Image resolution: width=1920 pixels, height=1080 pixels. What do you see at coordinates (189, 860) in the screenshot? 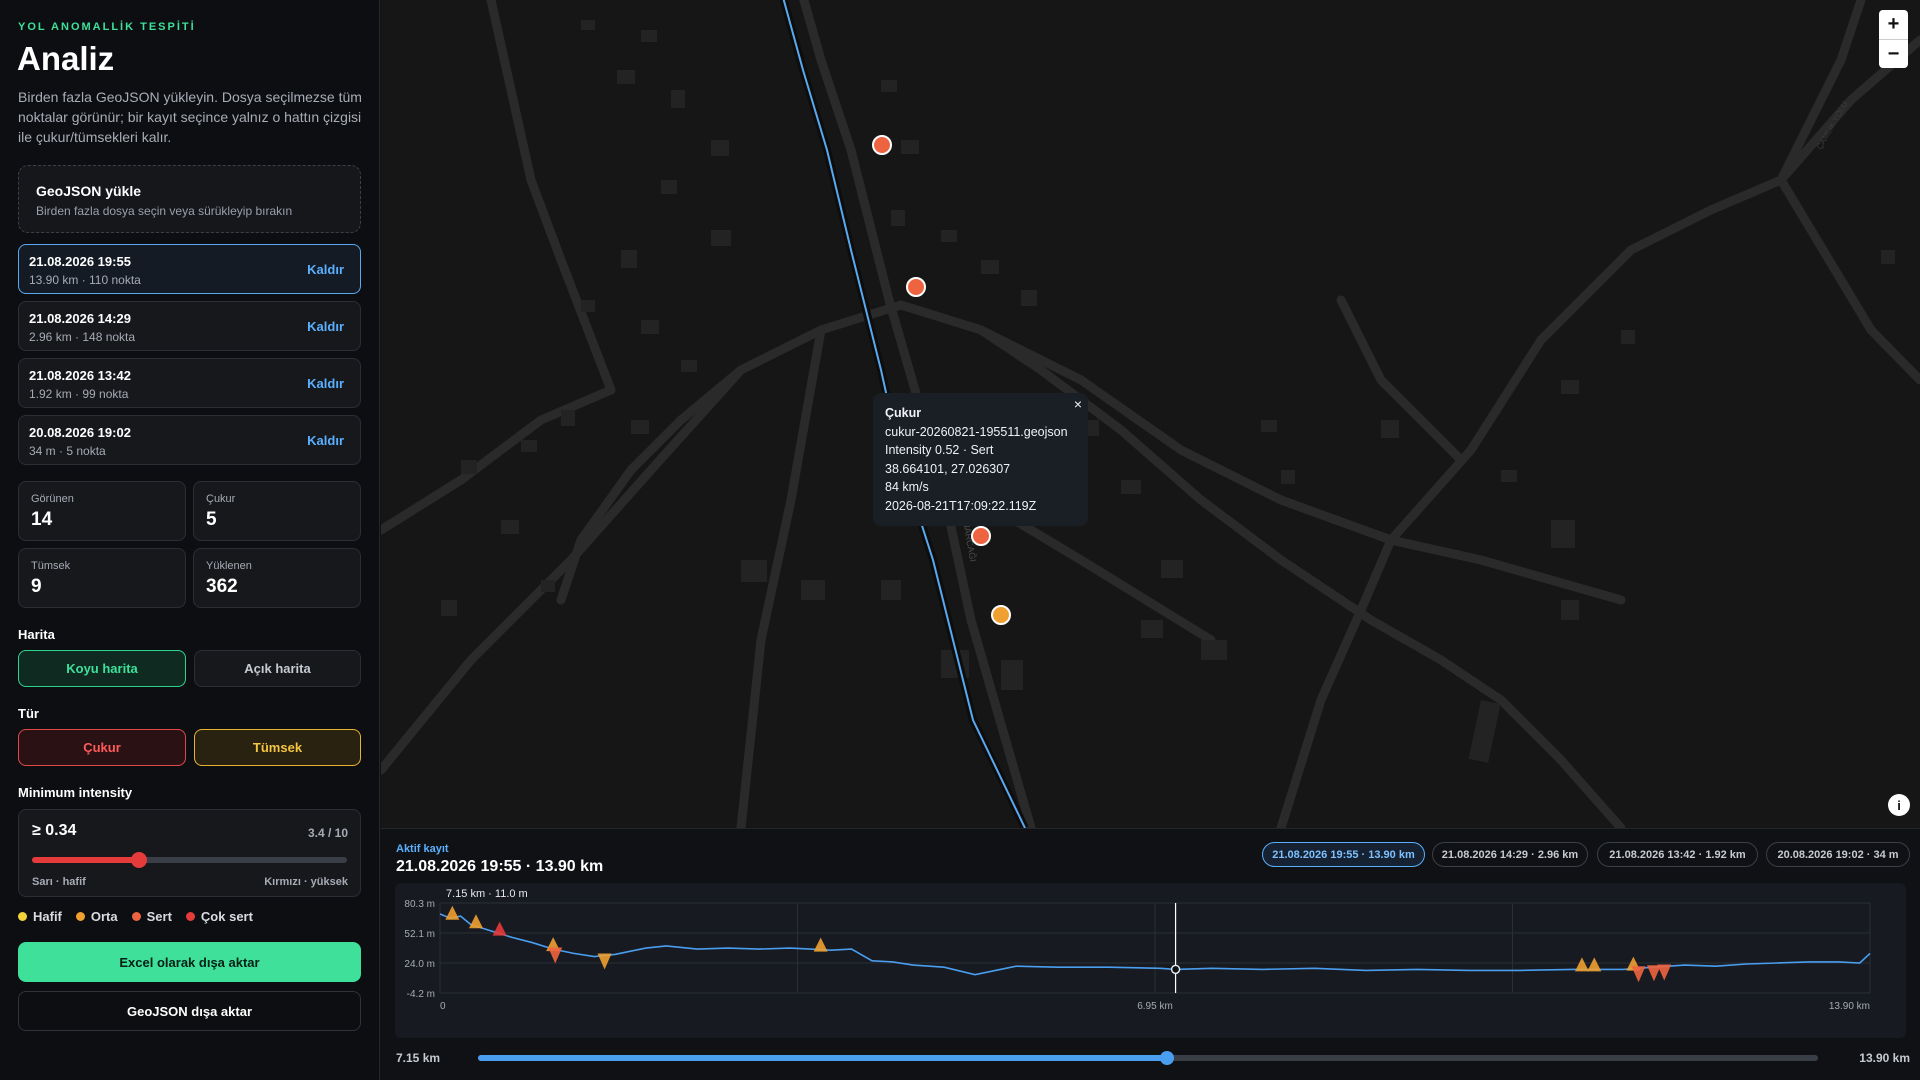
I see `intensity-slider-track` at bounding box center [189, 860].